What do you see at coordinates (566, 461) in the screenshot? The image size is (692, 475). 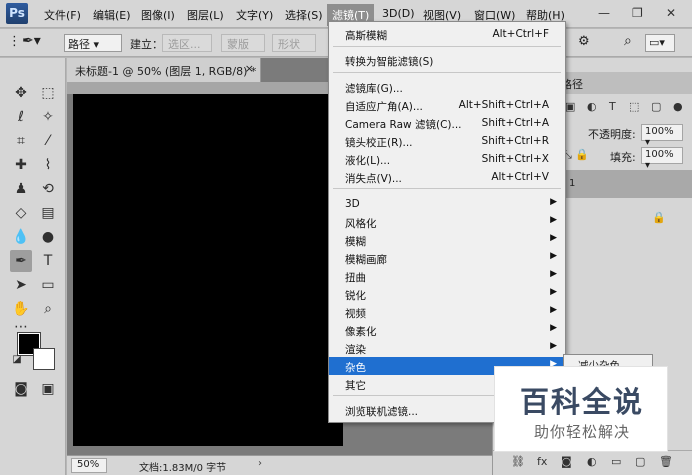 I see `add-mask-icon: ◙` at bounding box center [566, 461].